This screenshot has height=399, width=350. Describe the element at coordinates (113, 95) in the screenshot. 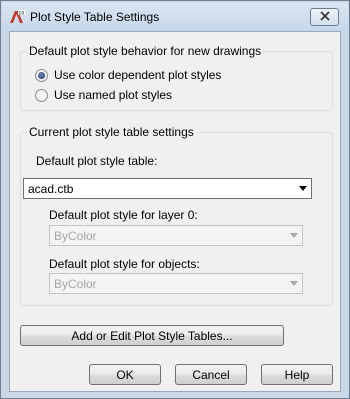

I see `radio-label: Use named plot styles` at that location.